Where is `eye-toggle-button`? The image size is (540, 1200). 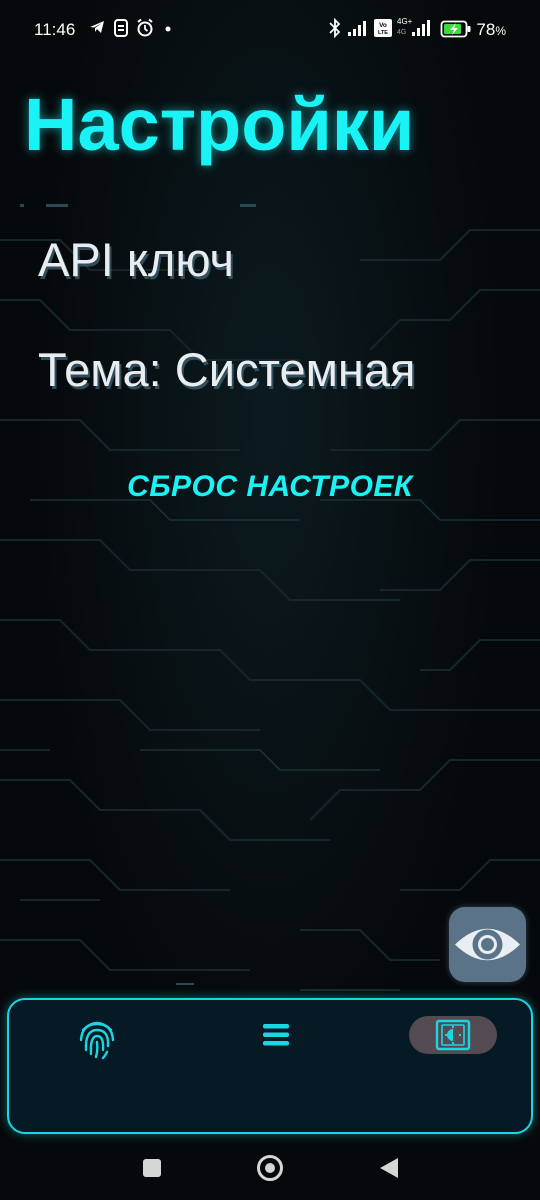 eye-toggle-button is located at coordinates (487, 944).